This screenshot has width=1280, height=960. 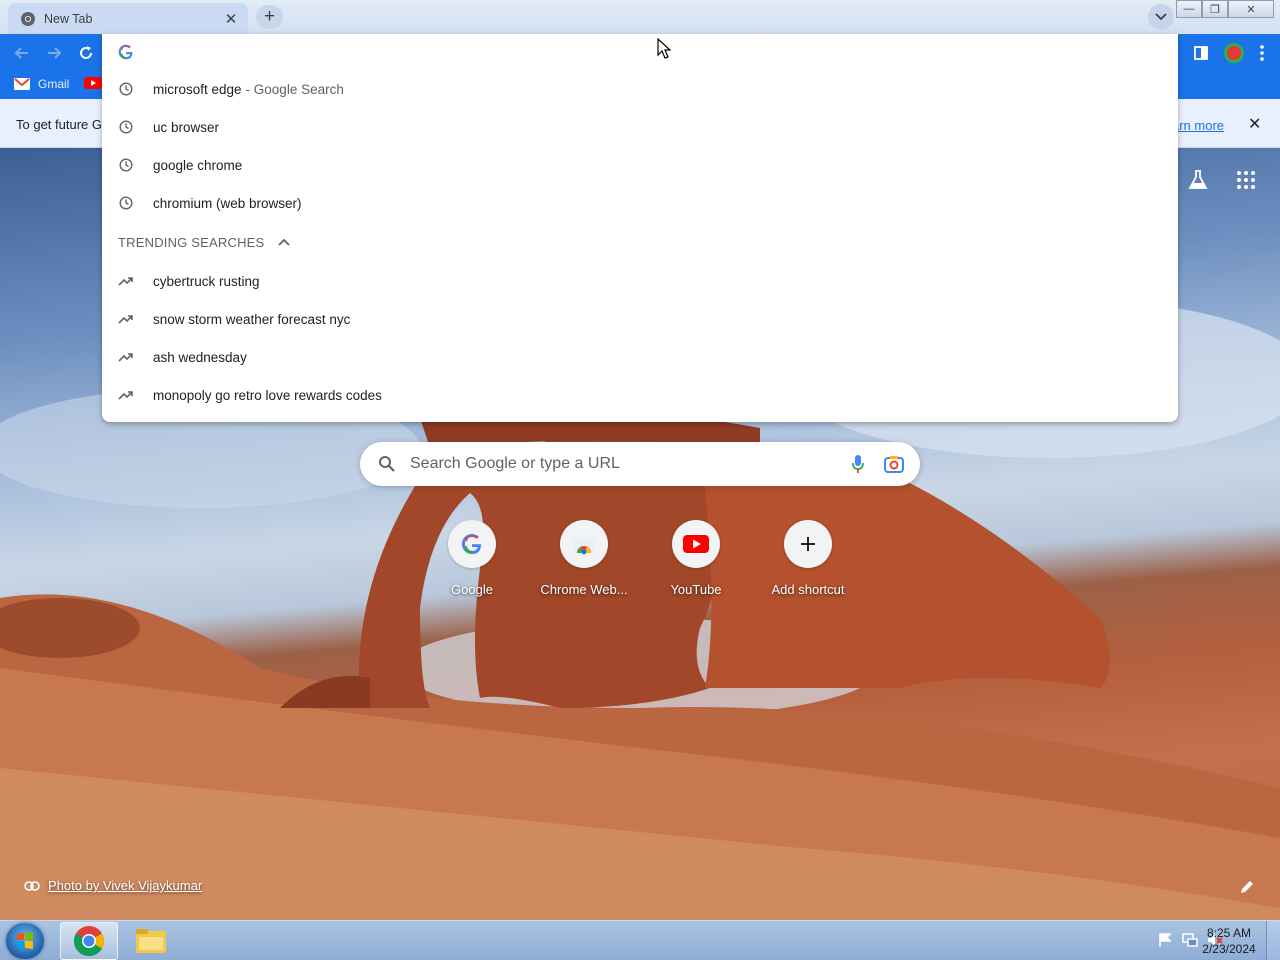 I want to click on google-apps-icon, so click(x=1246, y=180).